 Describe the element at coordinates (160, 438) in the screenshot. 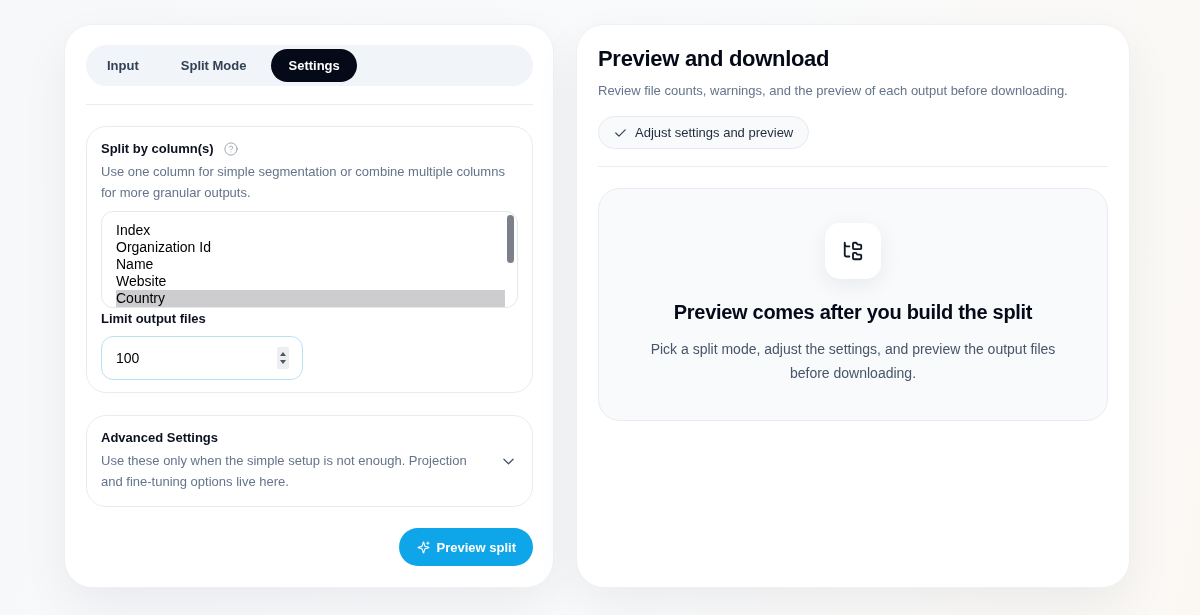

I see `section-title: Advanced Settings` at that location.